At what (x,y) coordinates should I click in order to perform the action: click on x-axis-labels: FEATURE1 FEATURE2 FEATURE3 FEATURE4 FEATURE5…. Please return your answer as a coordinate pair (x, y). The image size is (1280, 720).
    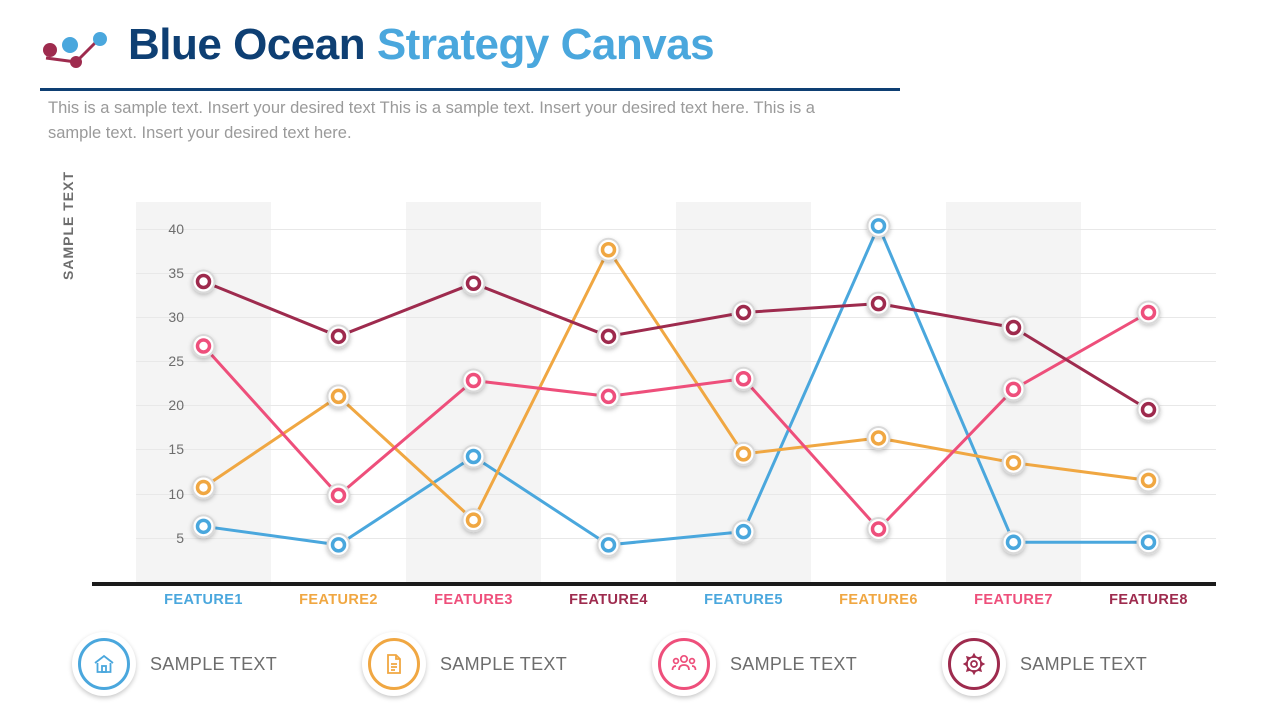
    Looking at the image, I should click on (676, 600).